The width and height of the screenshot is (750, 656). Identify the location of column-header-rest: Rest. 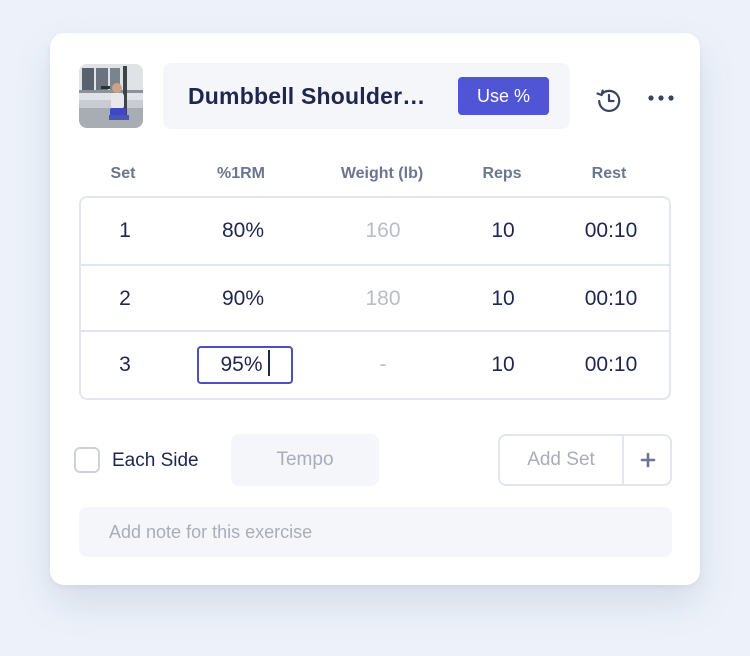
(609, 173).